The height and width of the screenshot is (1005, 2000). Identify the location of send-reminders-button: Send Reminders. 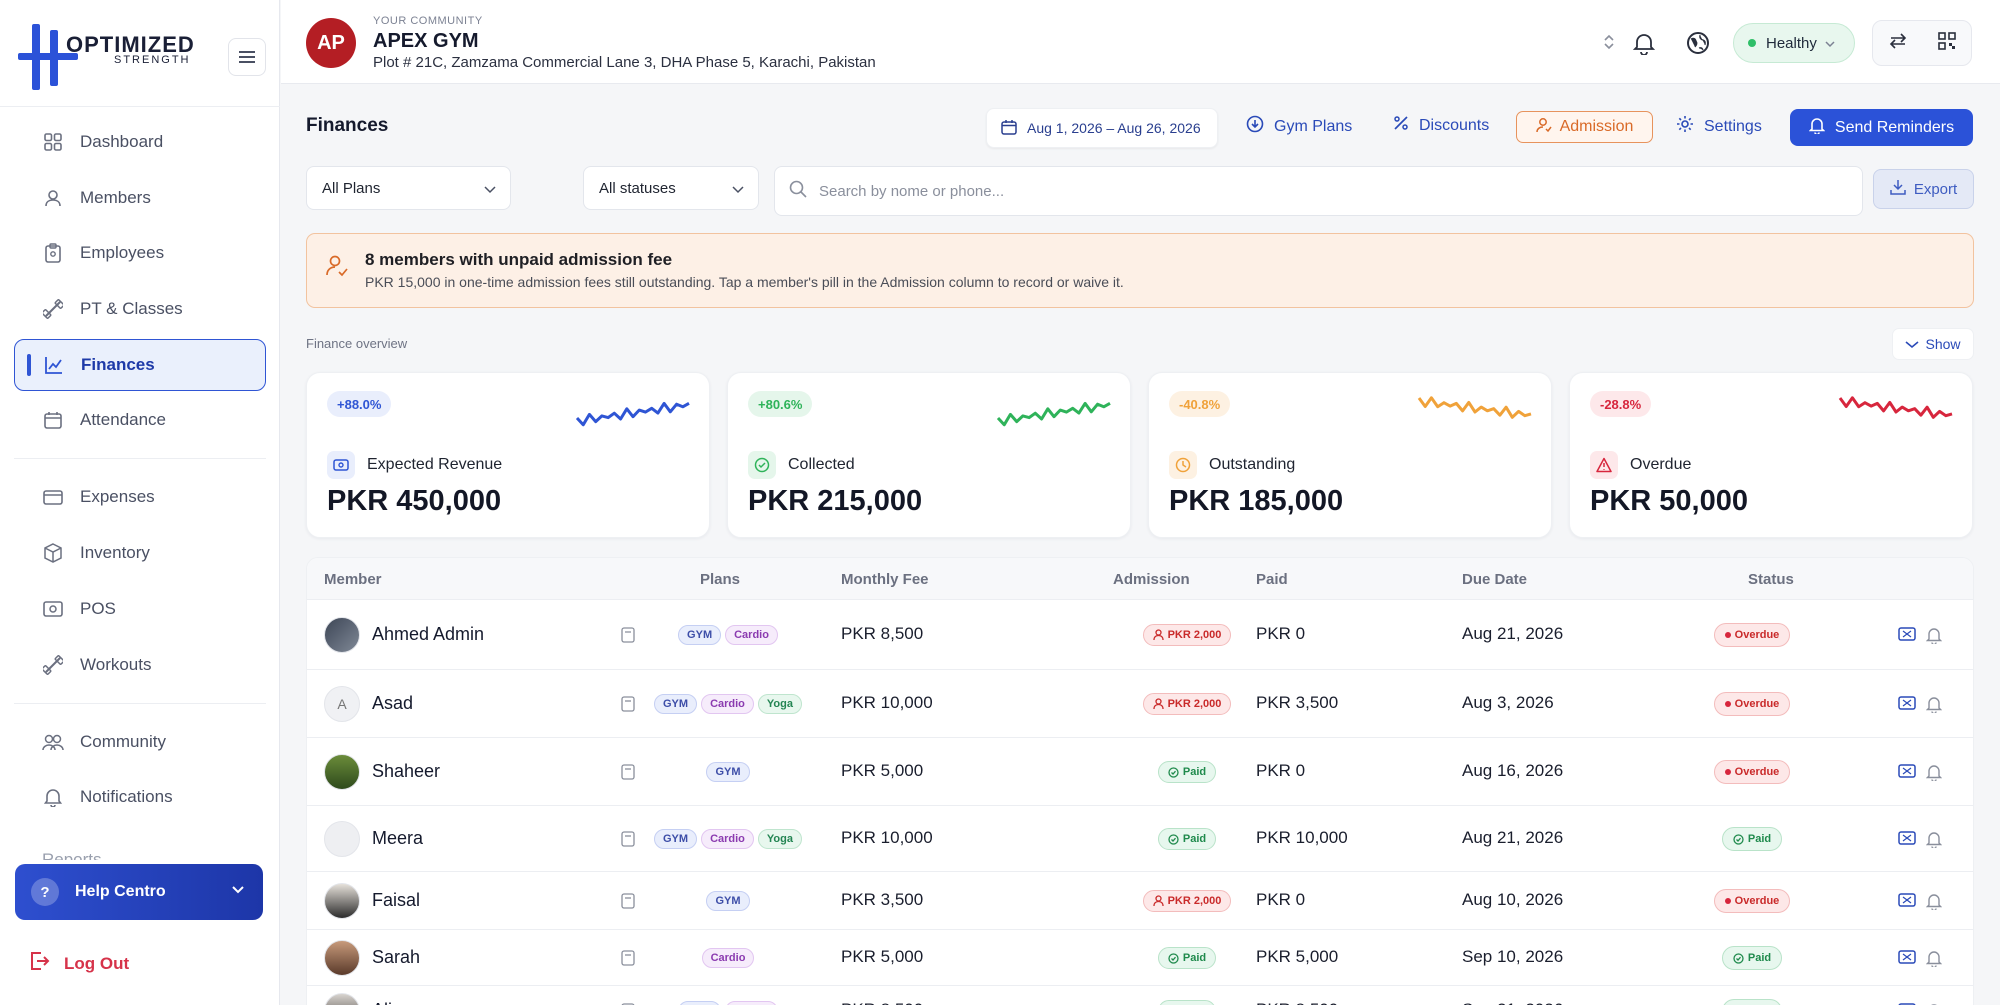
(1881, 127).